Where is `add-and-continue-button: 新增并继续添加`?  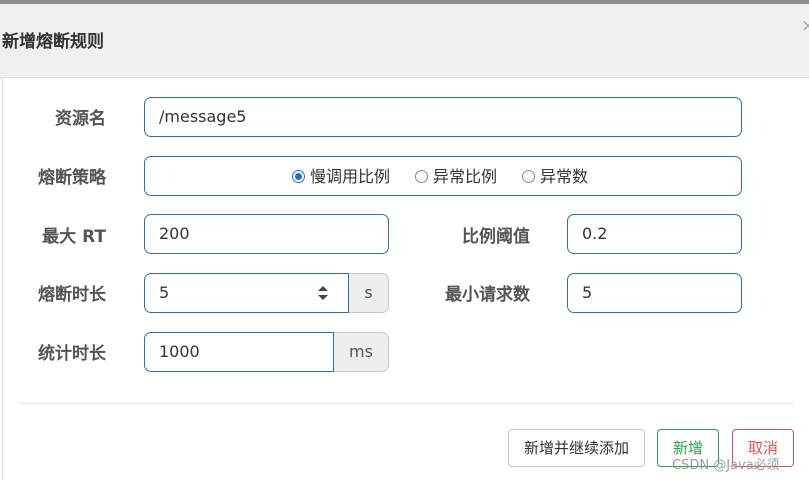 add-and-continue-button: 新增并继续添加 is located at coordinates (576, 448).